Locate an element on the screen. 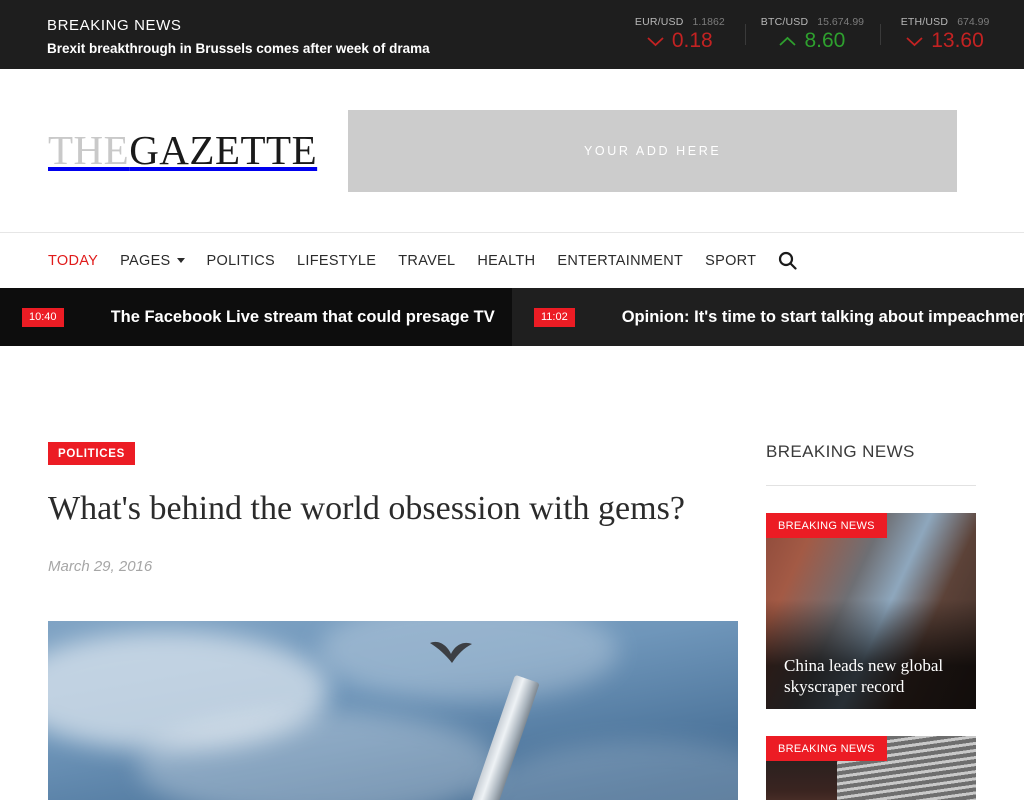 The height and width of the screenshot is (800, 1024). nav-item-travel: TRAVEL is located at coordinates (426, 261).